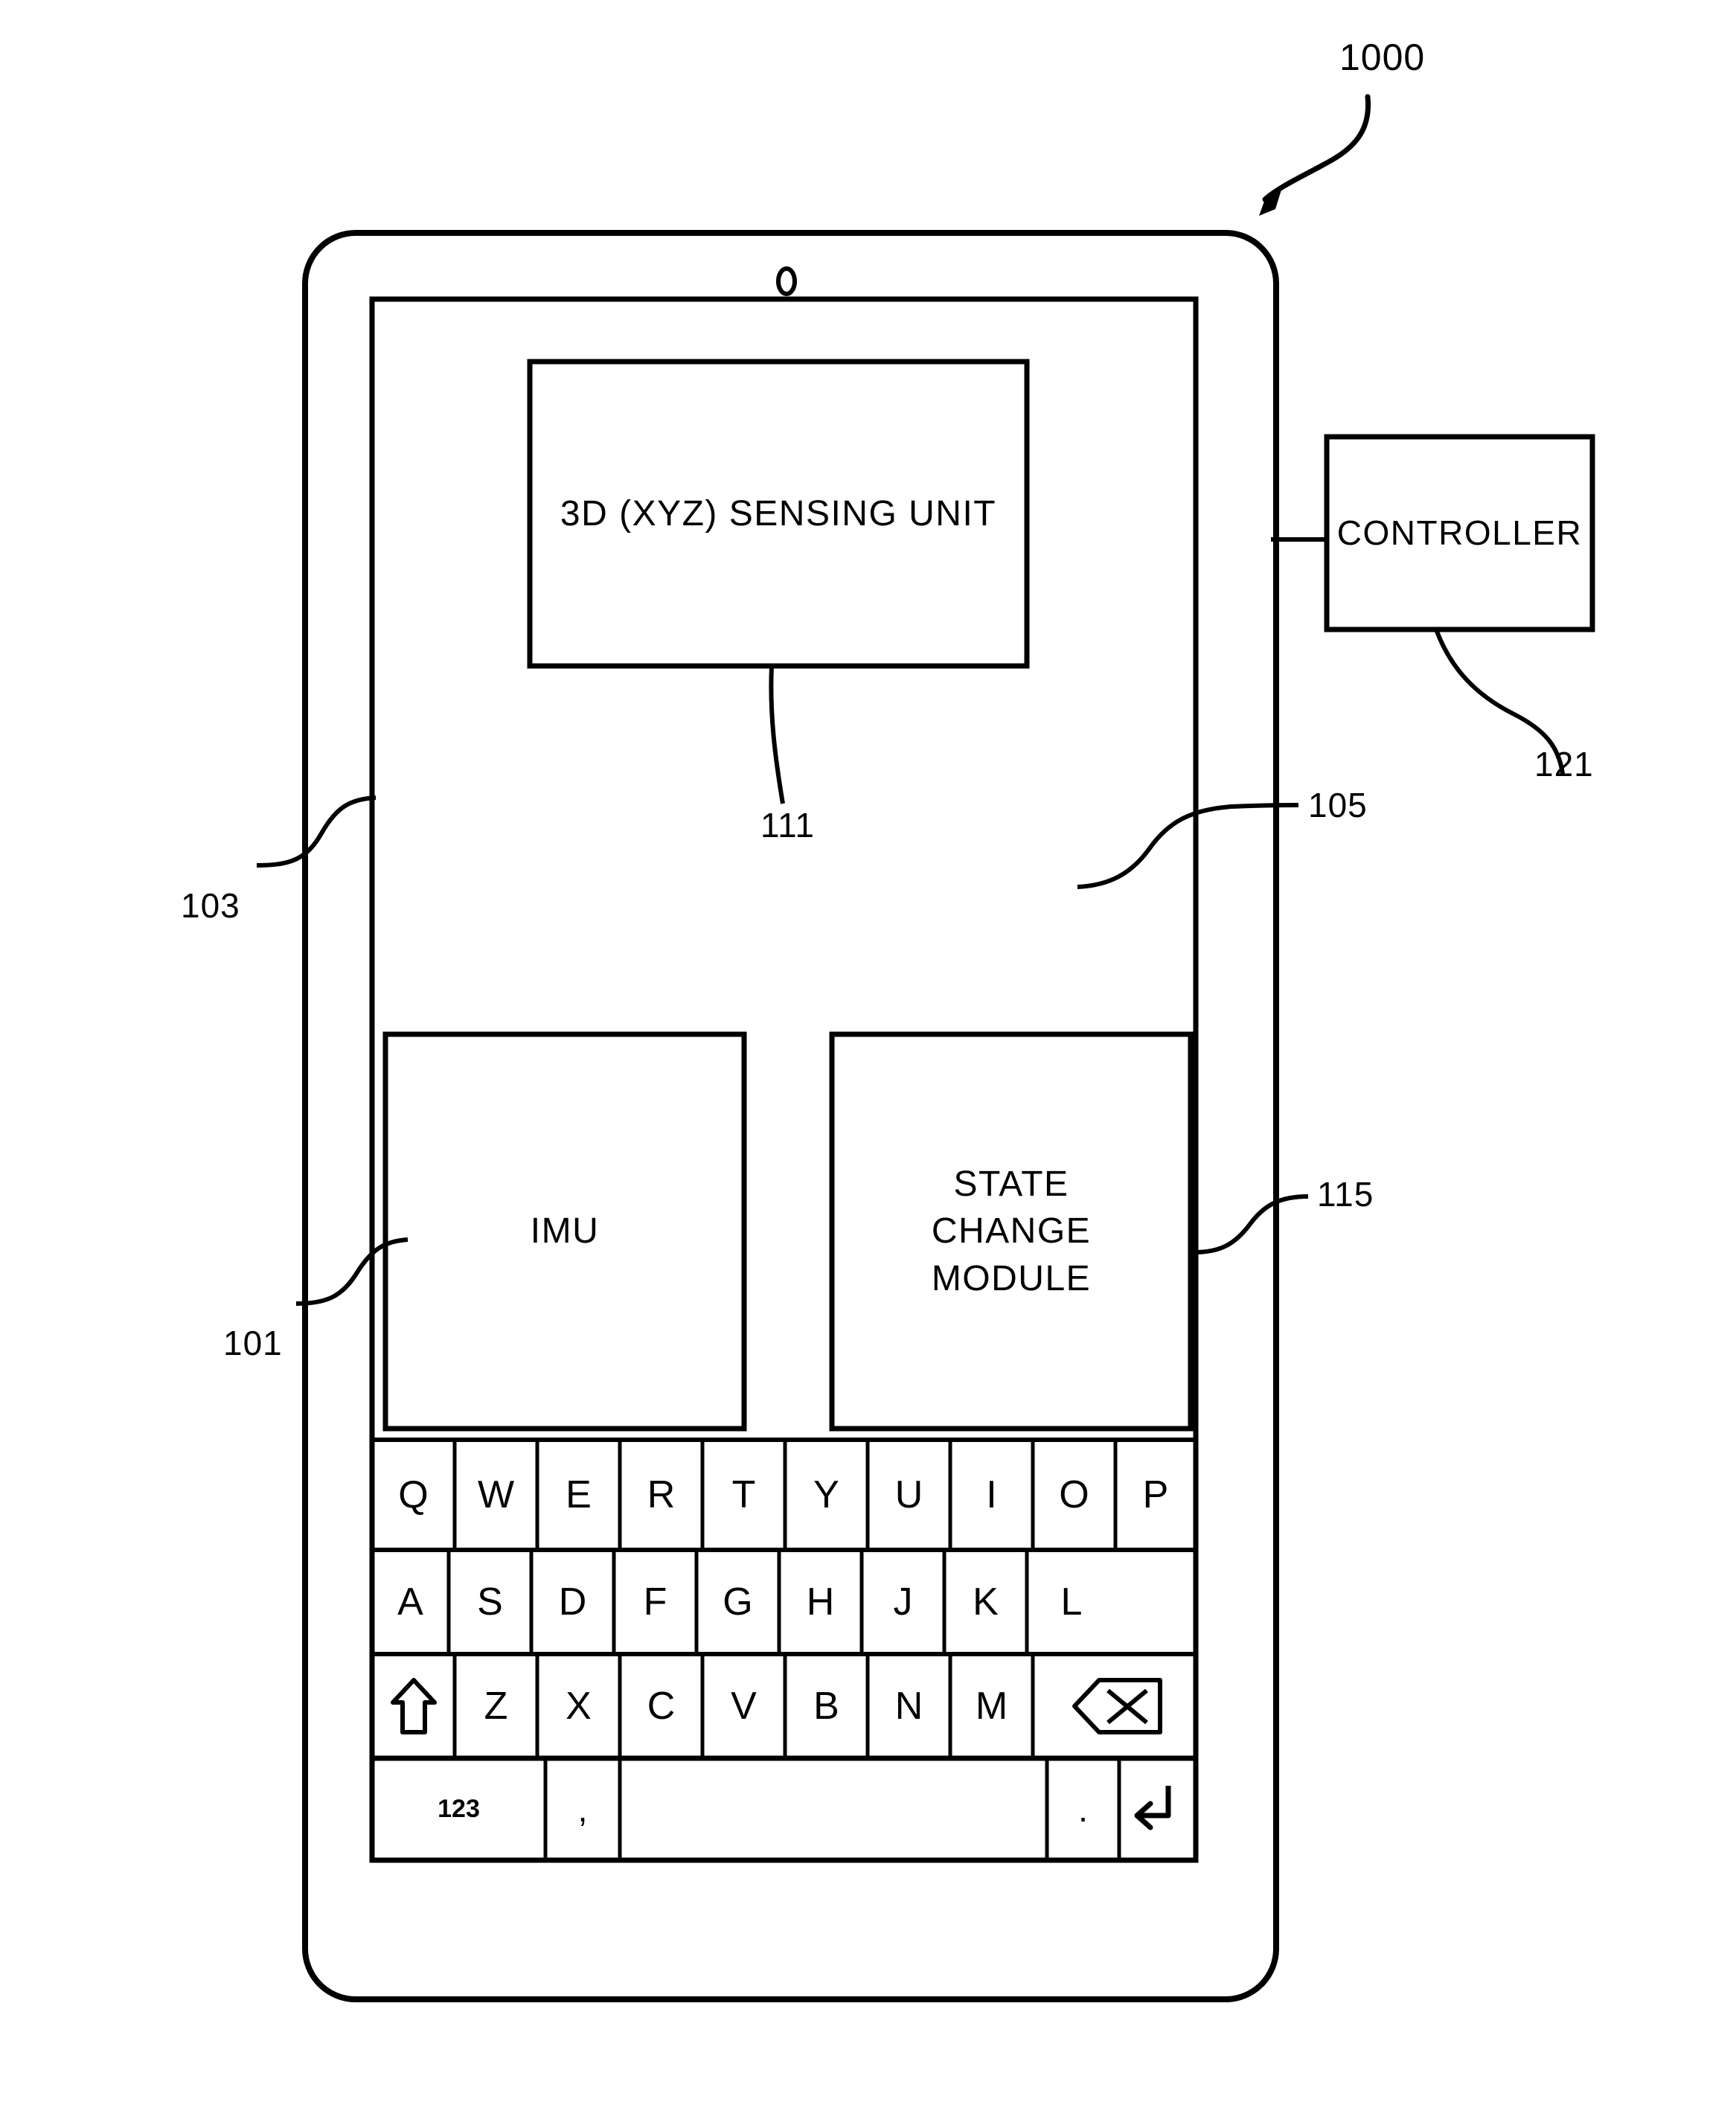 Image resolution: width=1736 pixels, height=2102 pixels. I want to click on screen-leader, so click(1188, 846).